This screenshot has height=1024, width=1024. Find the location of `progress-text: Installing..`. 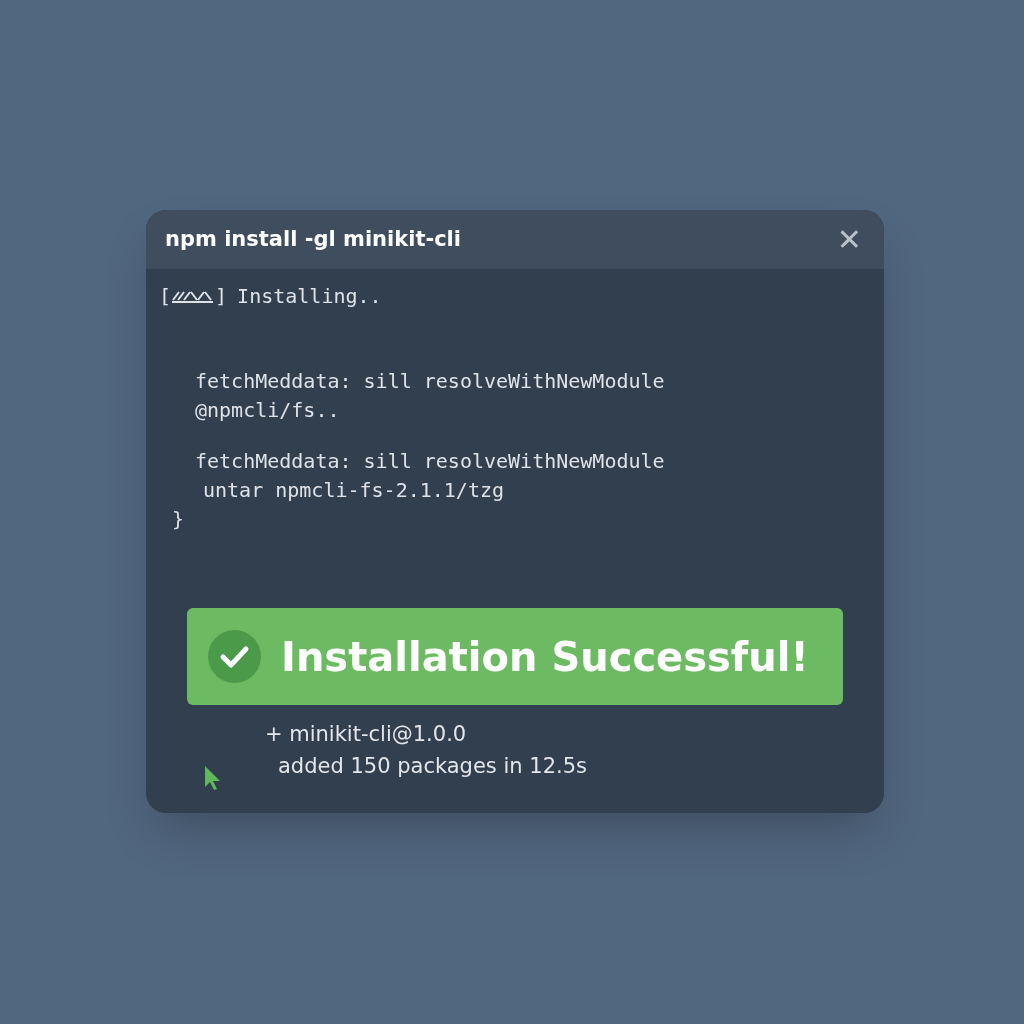

progress-text: Installing.. is located at coordinates (309, 296).